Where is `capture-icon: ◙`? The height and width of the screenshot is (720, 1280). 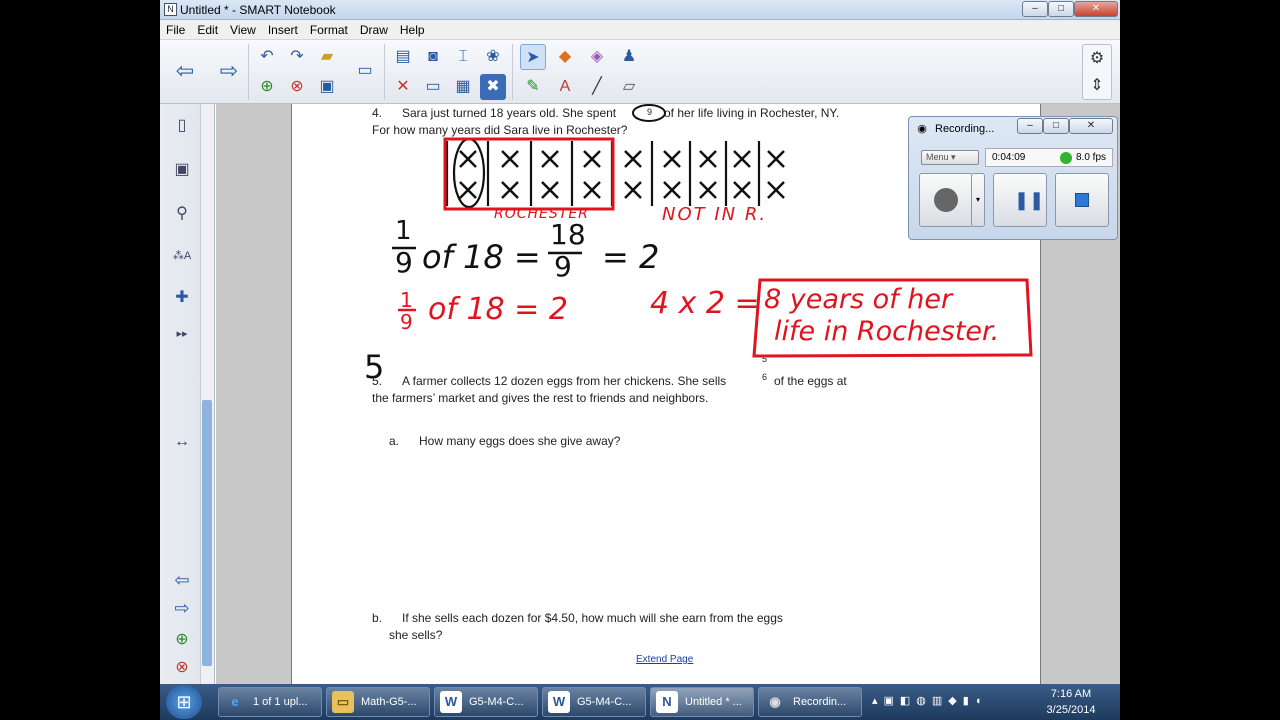
capture-icon: ◙ is located at coordinates (433, 57).